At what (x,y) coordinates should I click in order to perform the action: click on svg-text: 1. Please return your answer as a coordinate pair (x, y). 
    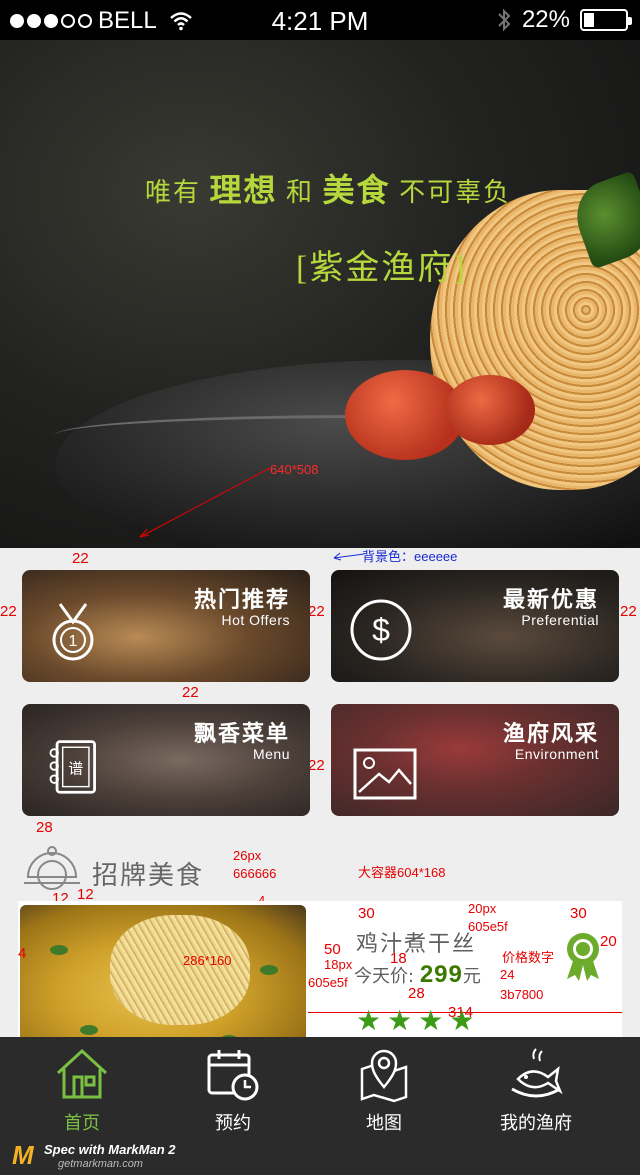
    Looking at the image, I should click on (73, 641).